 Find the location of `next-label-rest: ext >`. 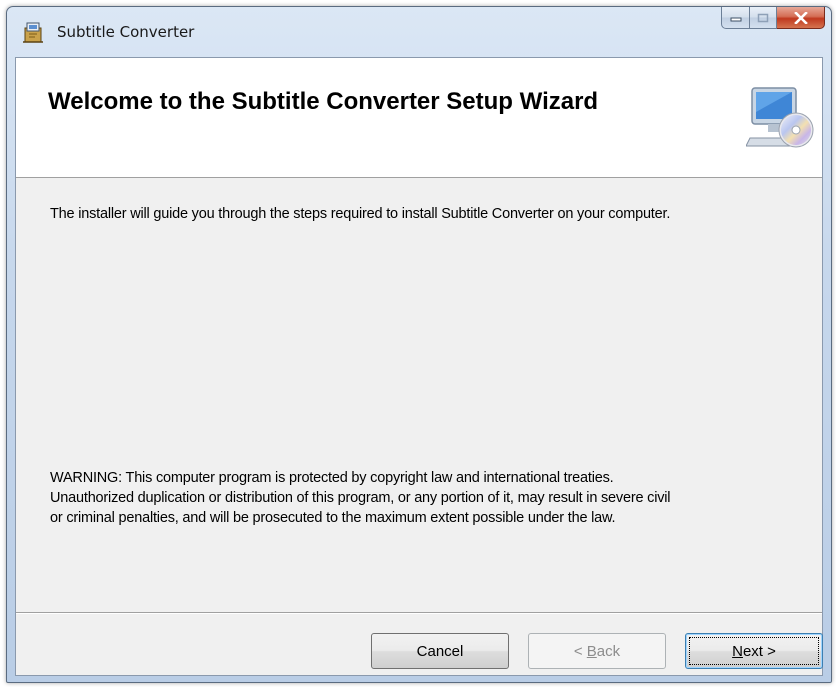

next-label-rest: ext > is located at coordinates (759, 651).